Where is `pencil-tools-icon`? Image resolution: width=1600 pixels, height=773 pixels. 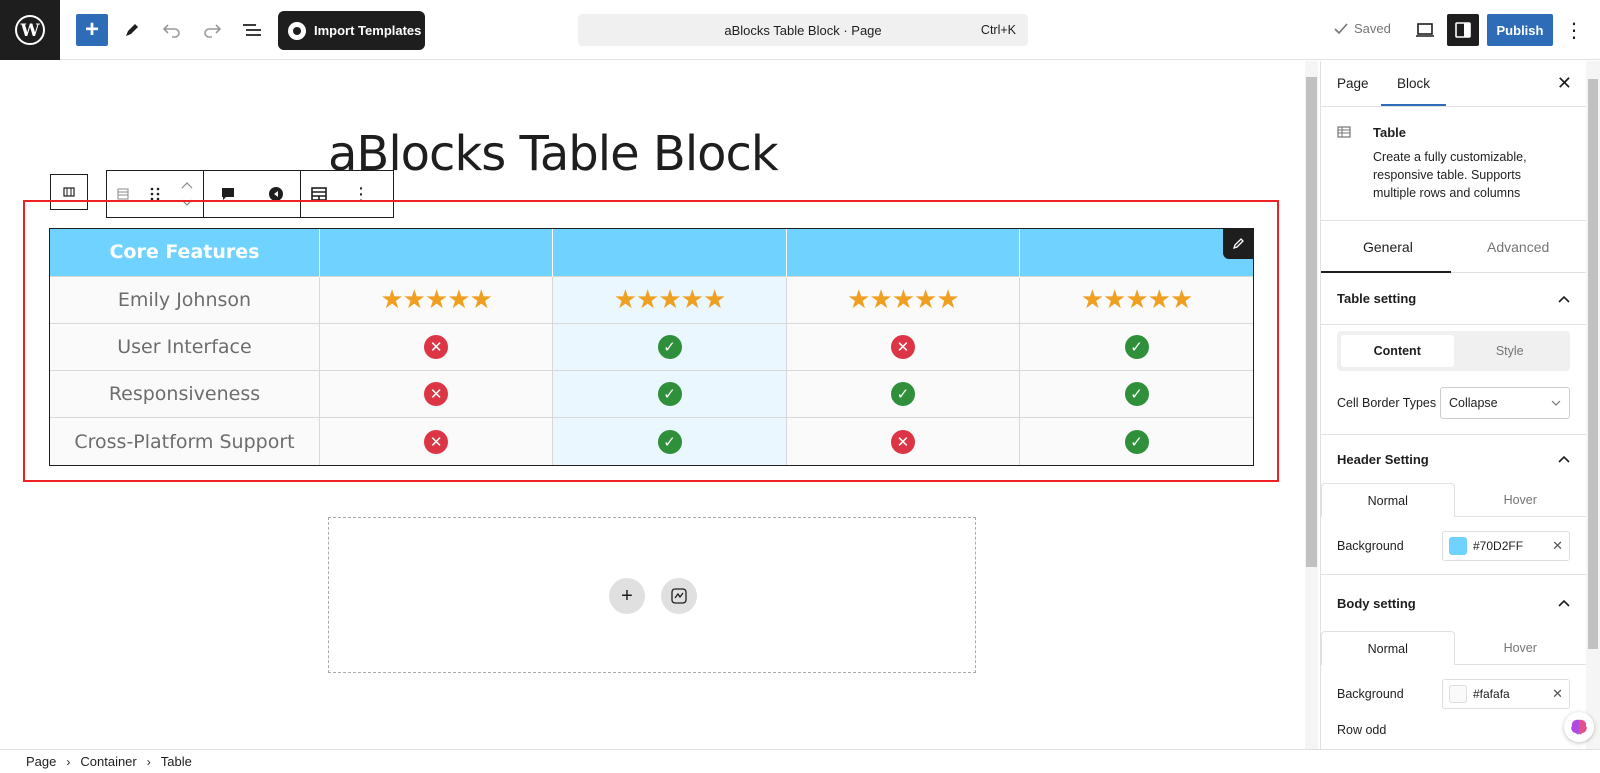 pencil-tools-icon is located at coordinates (132, 30).